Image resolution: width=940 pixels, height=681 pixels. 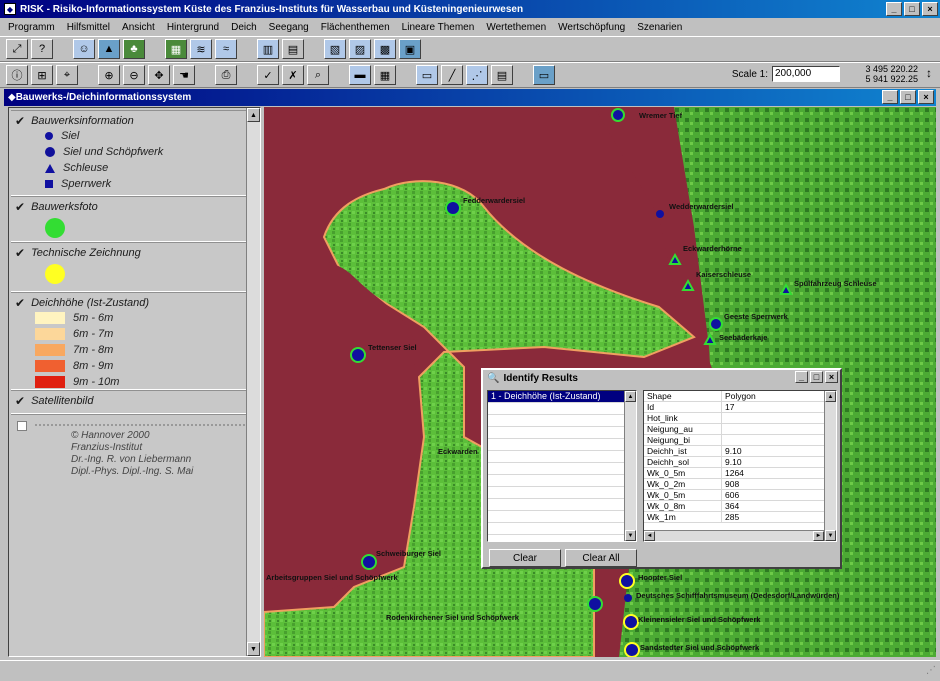 I want to click on layer-a-icon: ▧, so click(x=335, y=49).